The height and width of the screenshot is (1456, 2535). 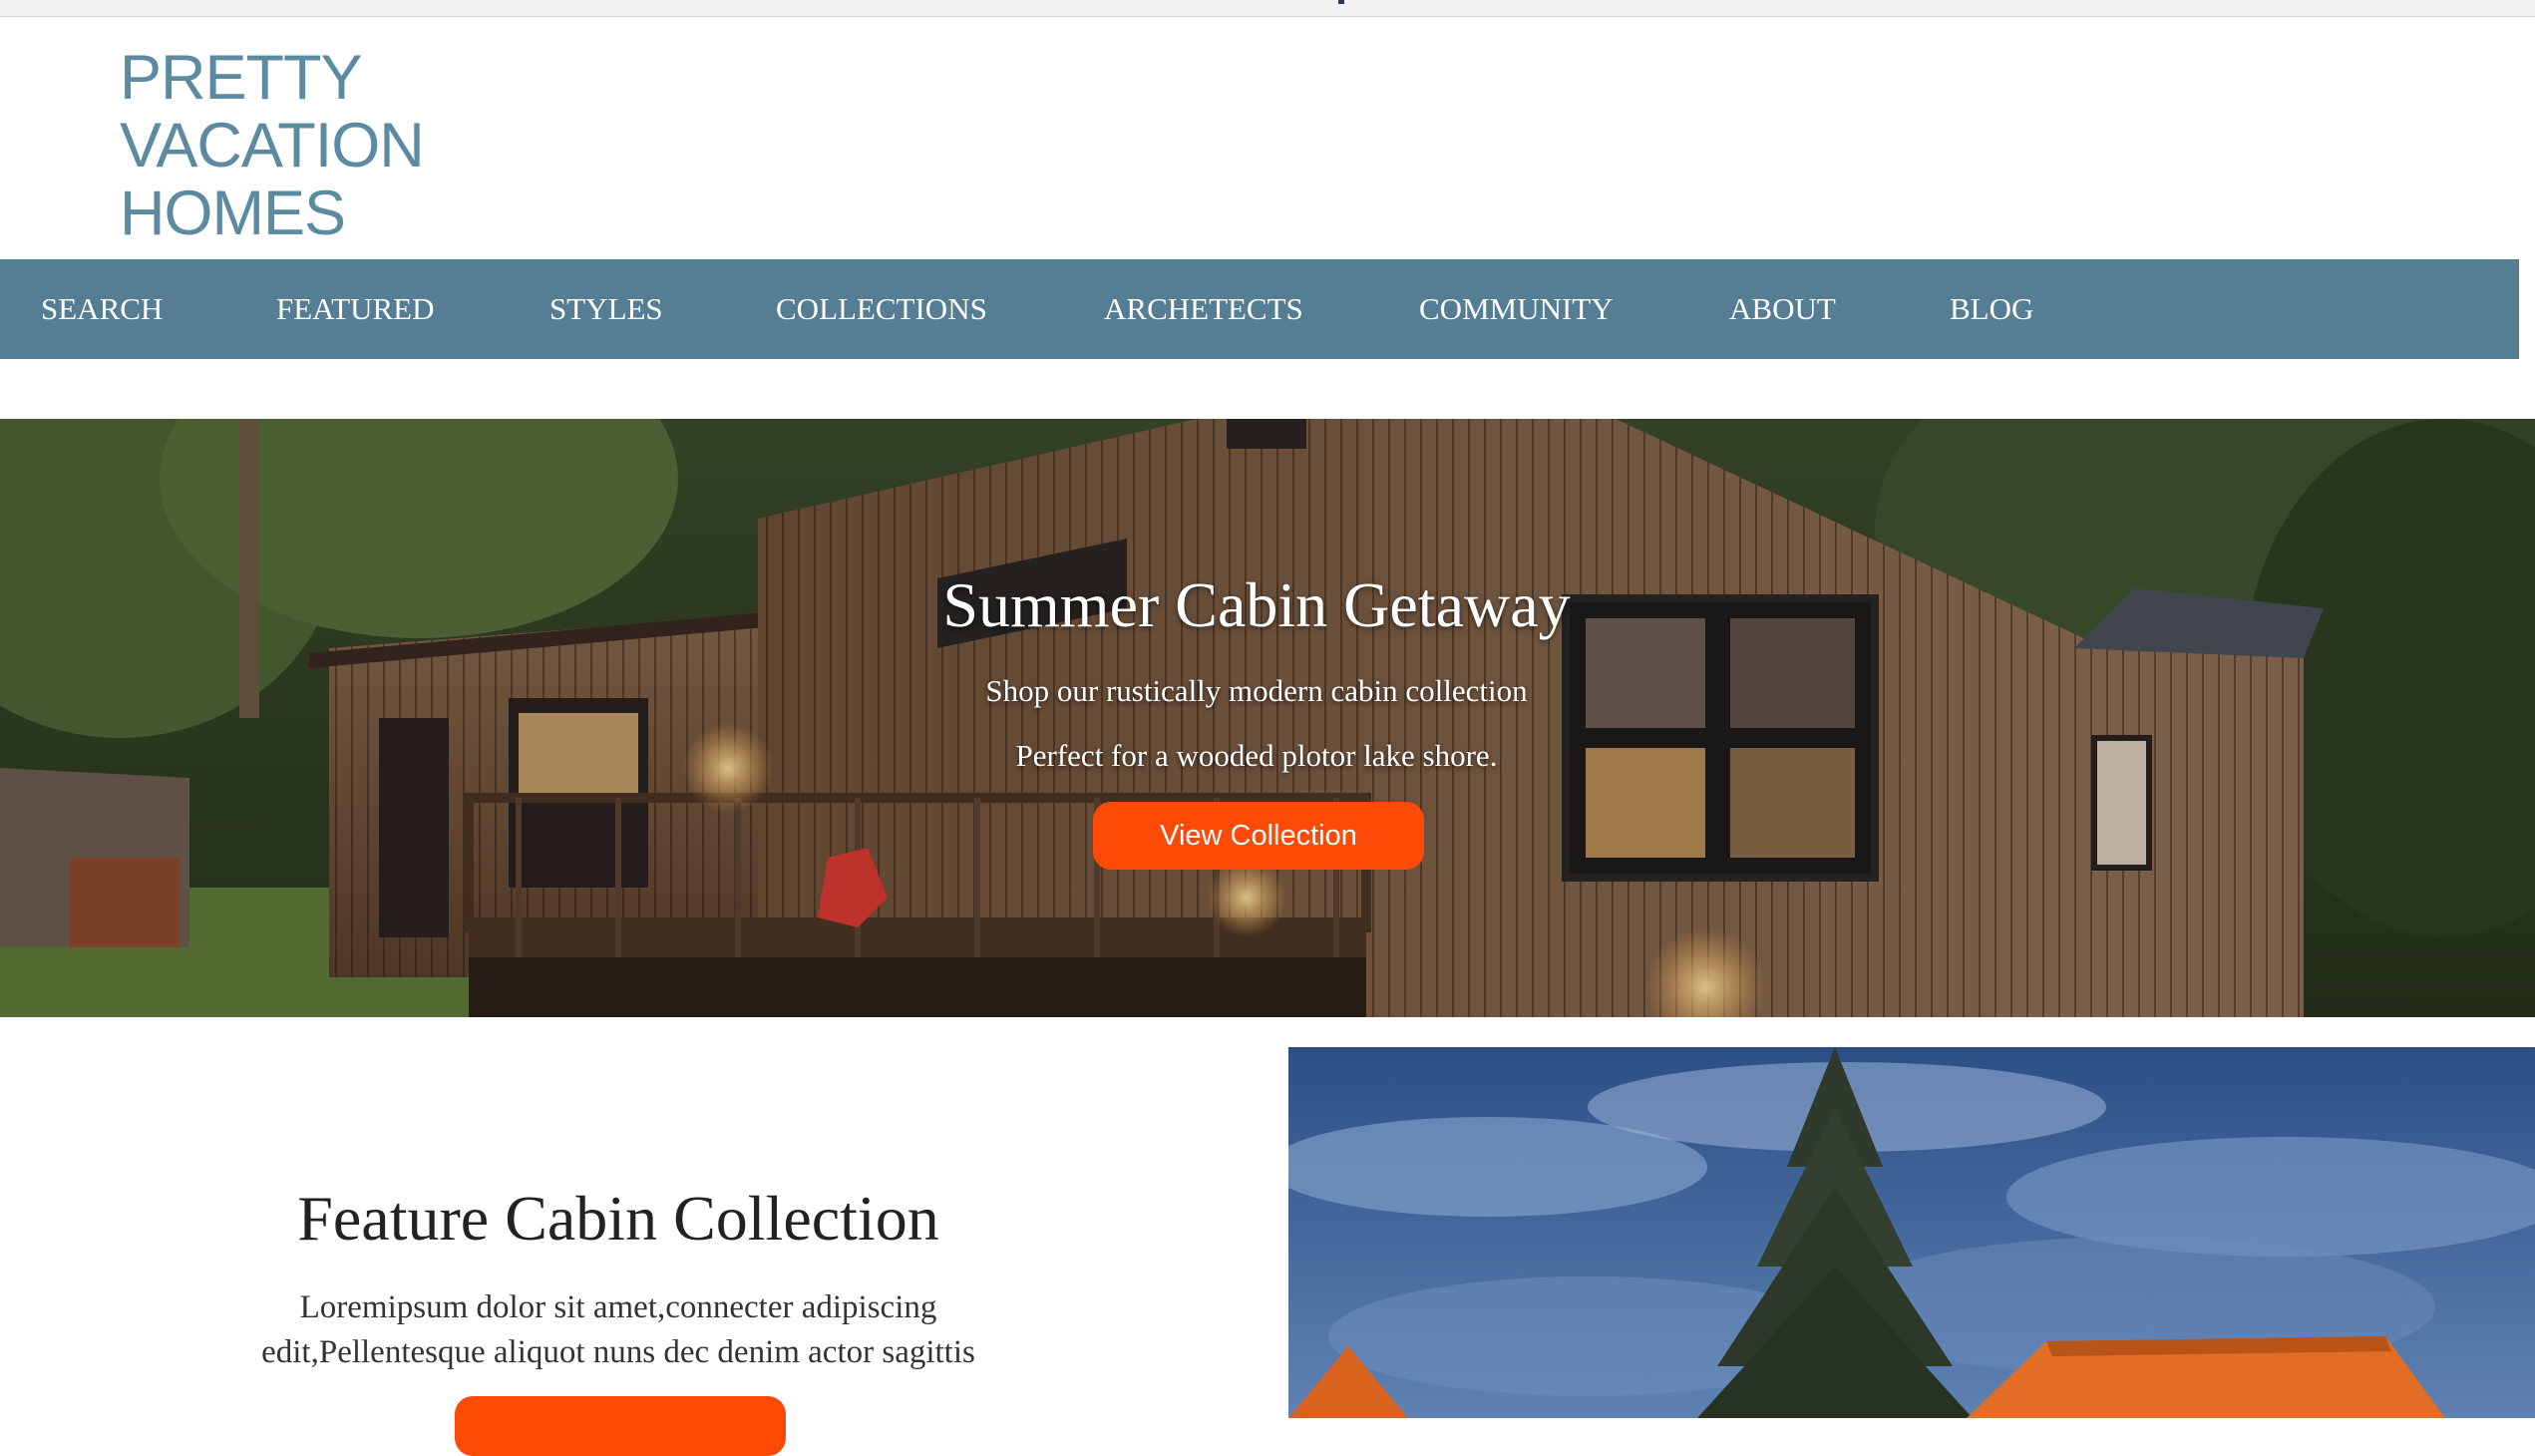 I want to click on view-collection-button: View Collection, so click(x=1258, y=836).